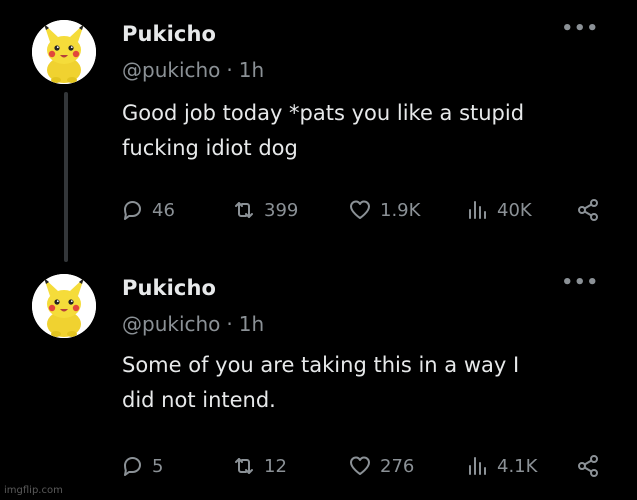  I want to click on view-count: 40K, so click(514, 210).